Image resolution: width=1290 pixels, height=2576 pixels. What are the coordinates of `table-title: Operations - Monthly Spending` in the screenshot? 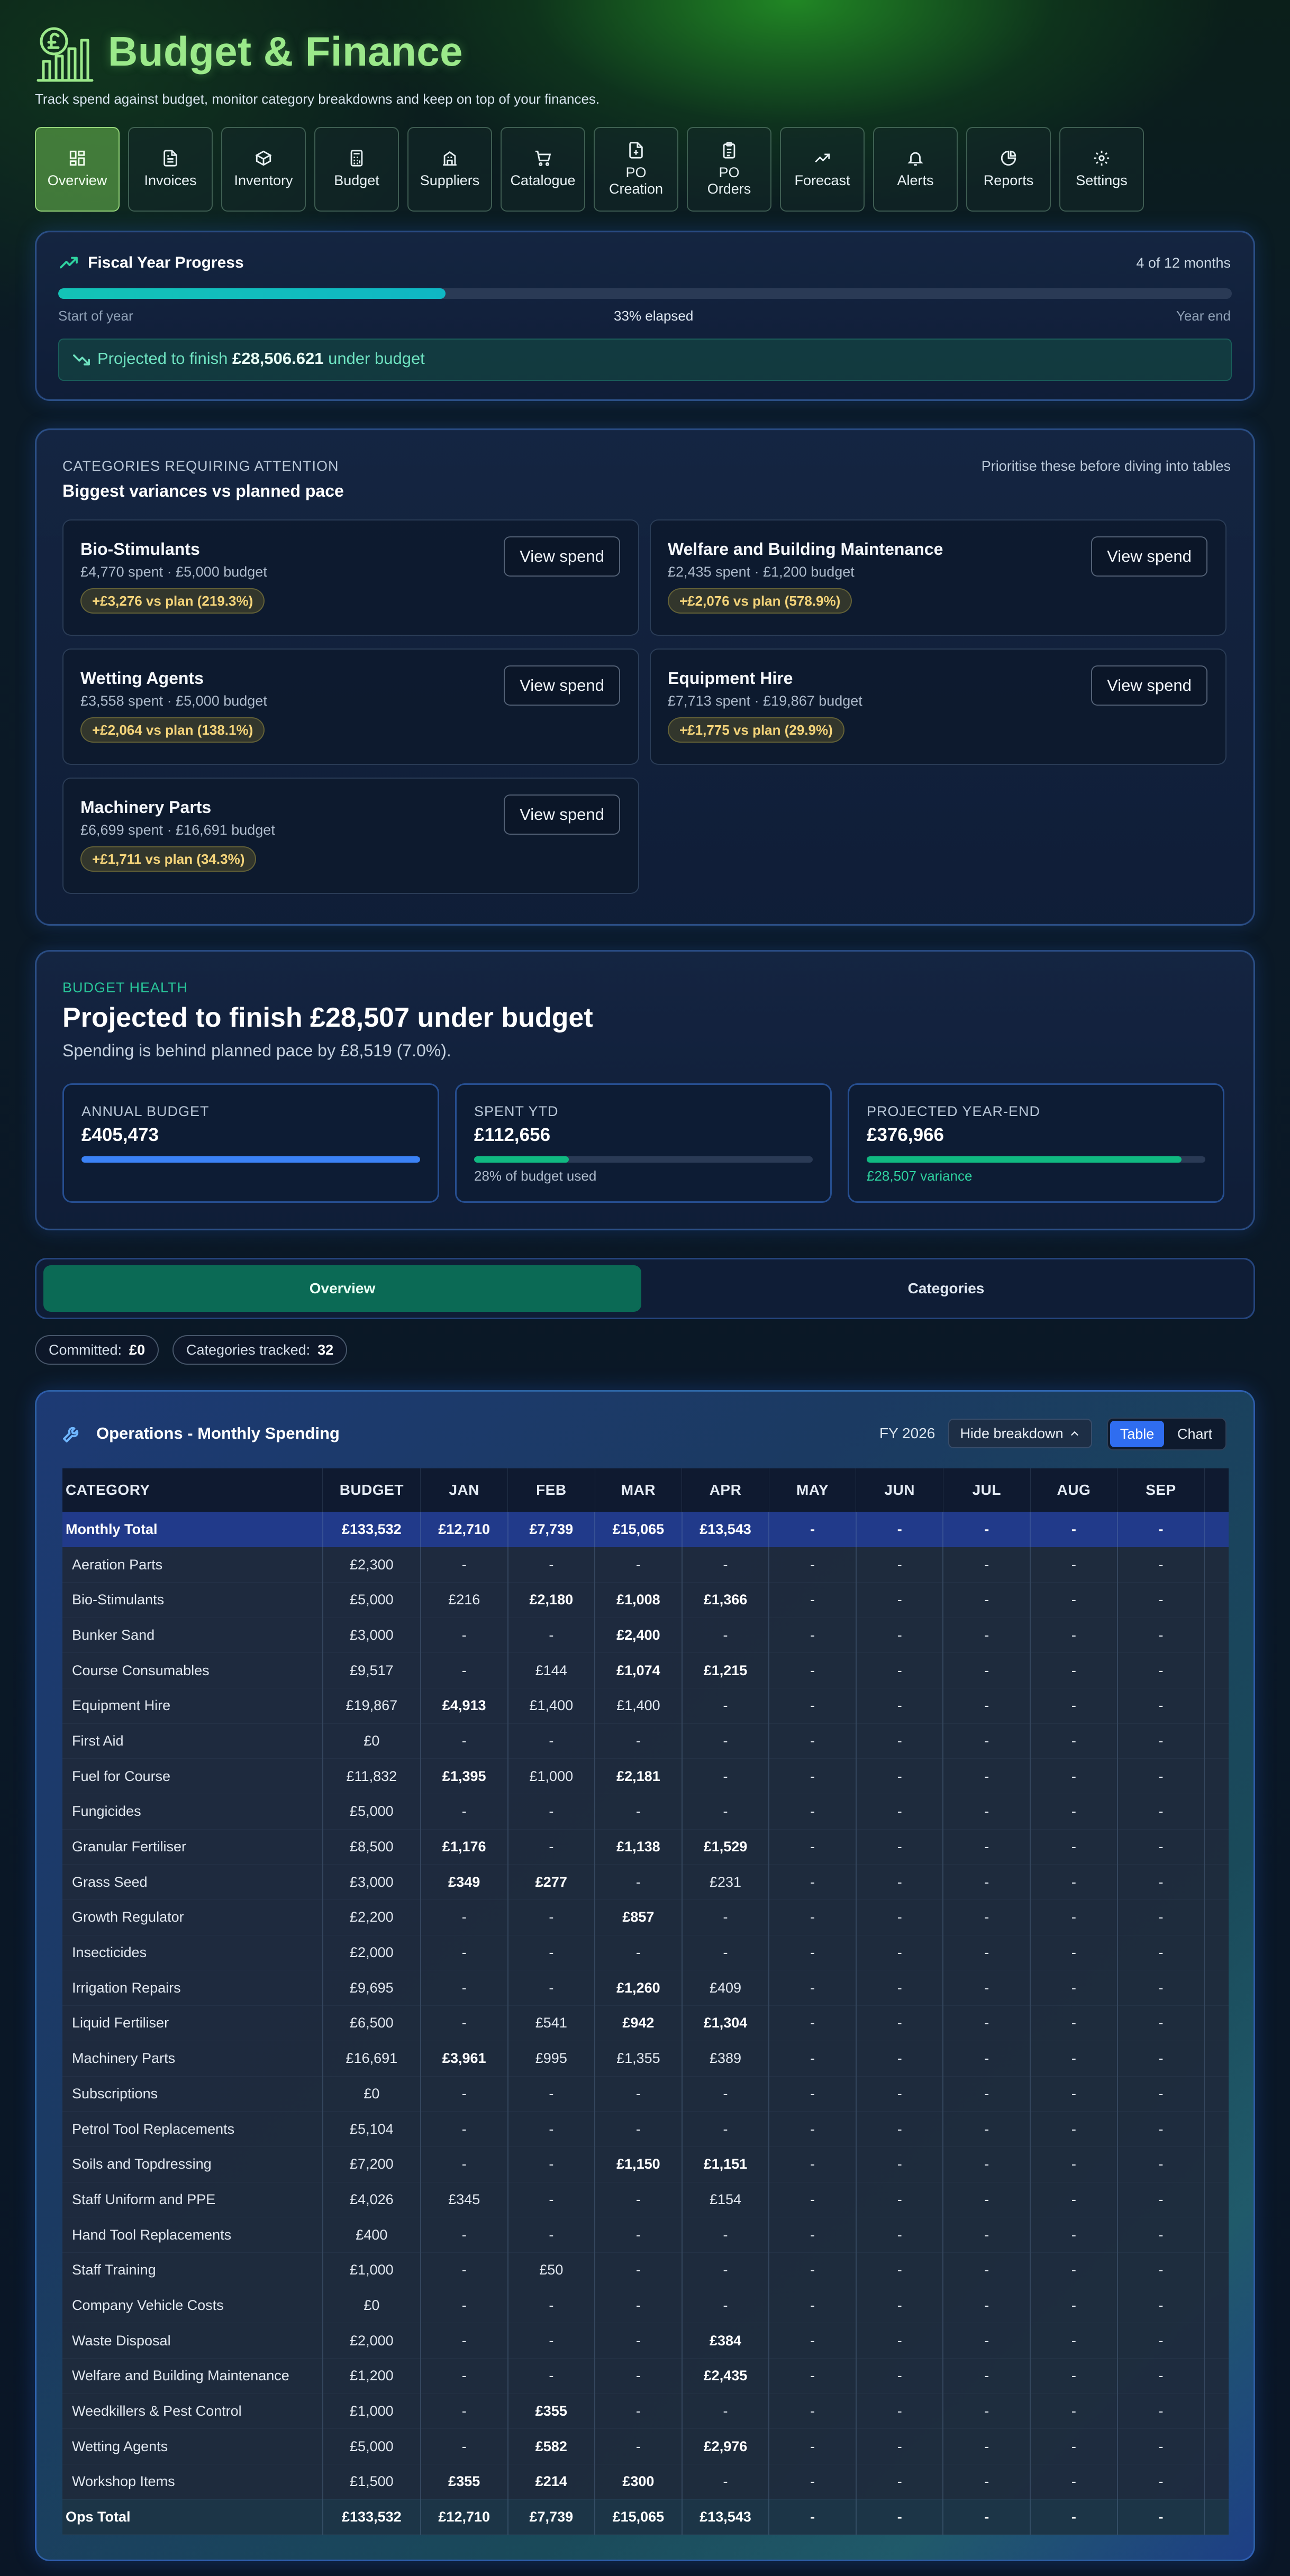 It's located at (218, 1433).